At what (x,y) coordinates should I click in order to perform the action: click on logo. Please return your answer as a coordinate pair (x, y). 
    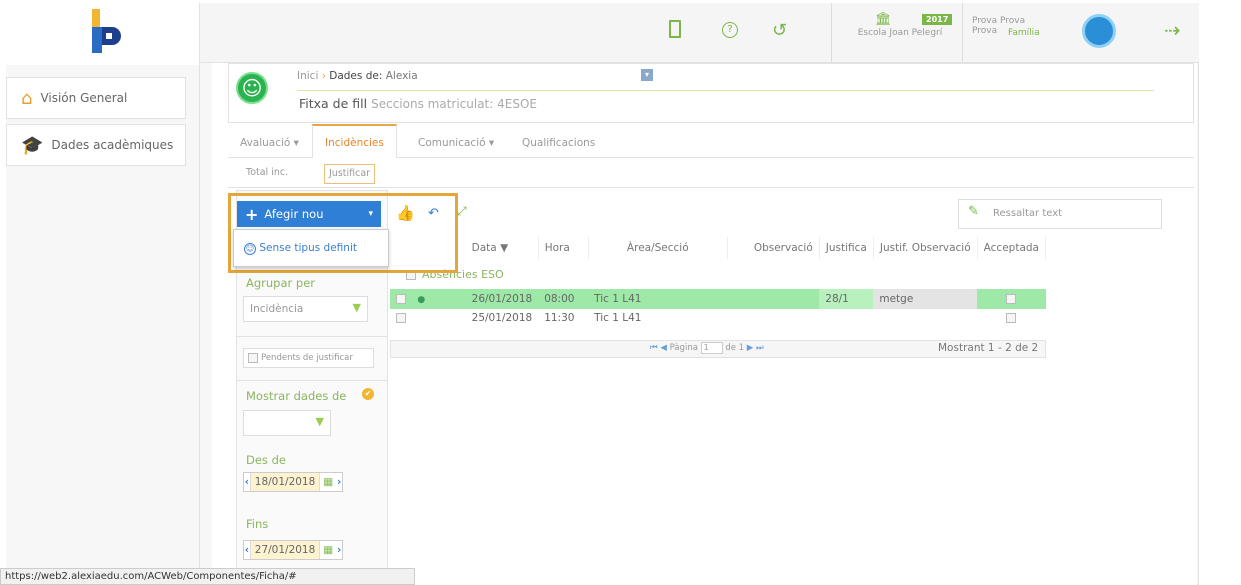
    Looking at the image, I should click on (103, 34).